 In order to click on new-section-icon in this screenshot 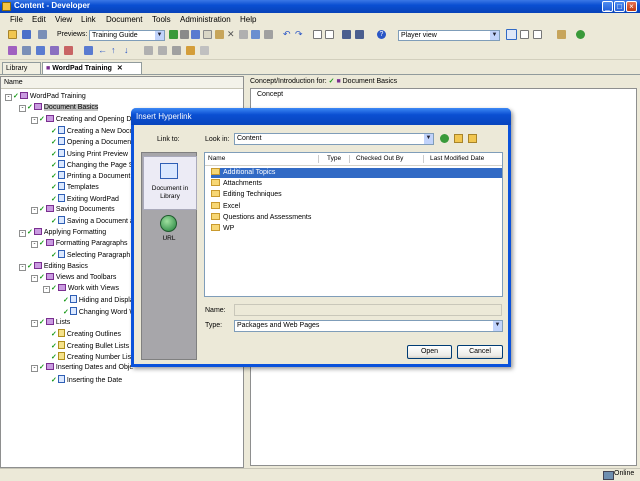, I will do `click(26, 50)`.